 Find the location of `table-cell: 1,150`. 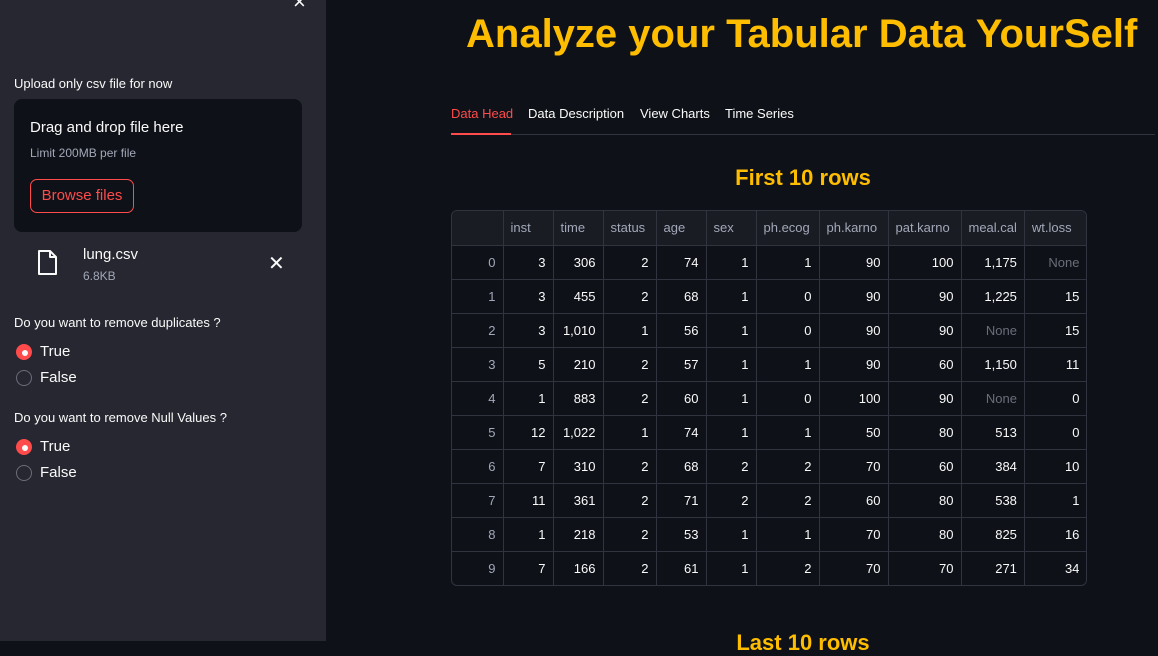

table-cell: 1,150 is located at coordinates (993, 364).